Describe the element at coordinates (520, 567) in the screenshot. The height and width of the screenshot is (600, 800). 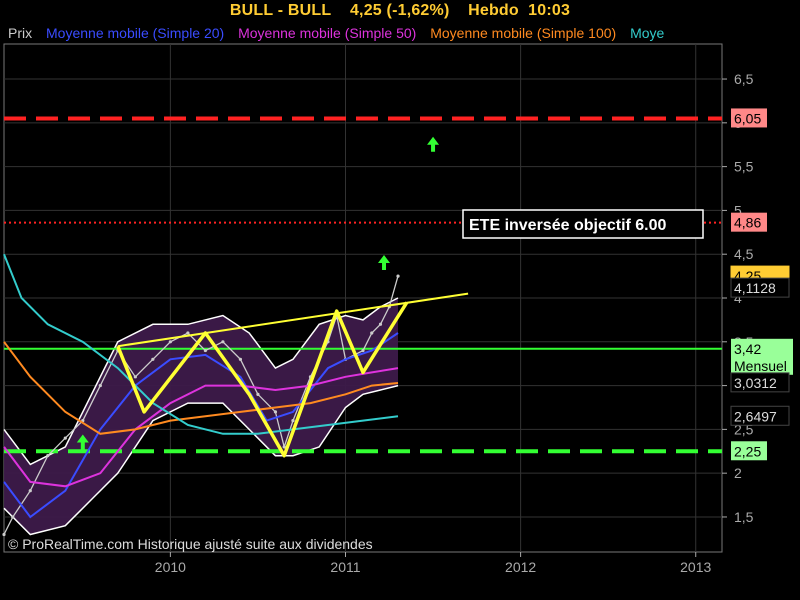
I see `x-tick-label: 2012` at that location.